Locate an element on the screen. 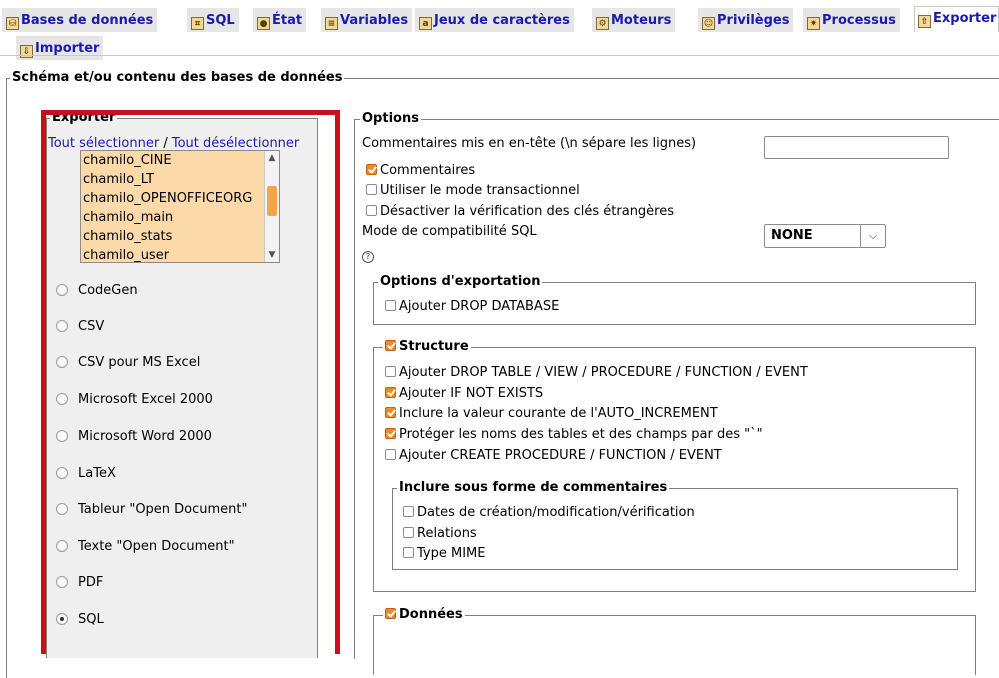 Image resolution: width=999 pixels, height=678 pixels. format-option-odt: Texte "Open Document" is located at coordinates (145, 547).